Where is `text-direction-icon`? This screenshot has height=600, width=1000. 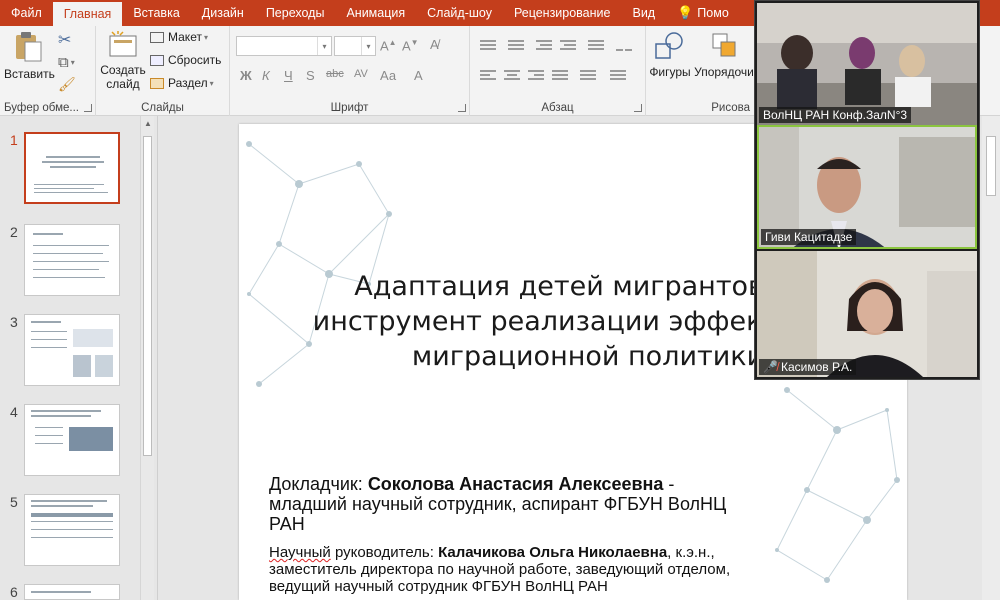
text-direction-icon is located at coordinates (588, 76).